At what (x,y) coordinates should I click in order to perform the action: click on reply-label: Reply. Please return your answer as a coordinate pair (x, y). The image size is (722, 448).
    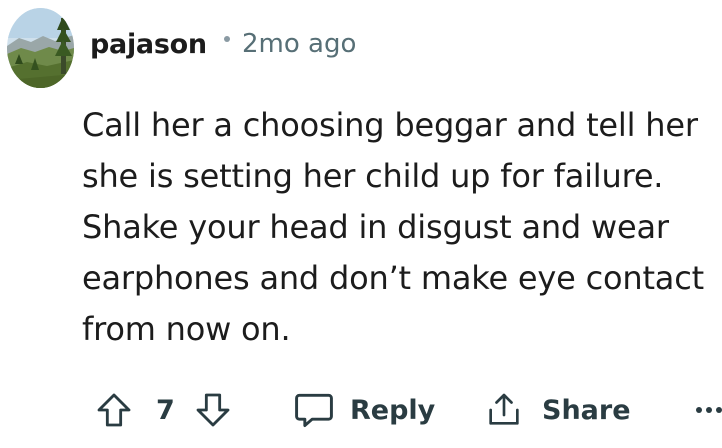
    Looking at the image, I should click on (393, 410).